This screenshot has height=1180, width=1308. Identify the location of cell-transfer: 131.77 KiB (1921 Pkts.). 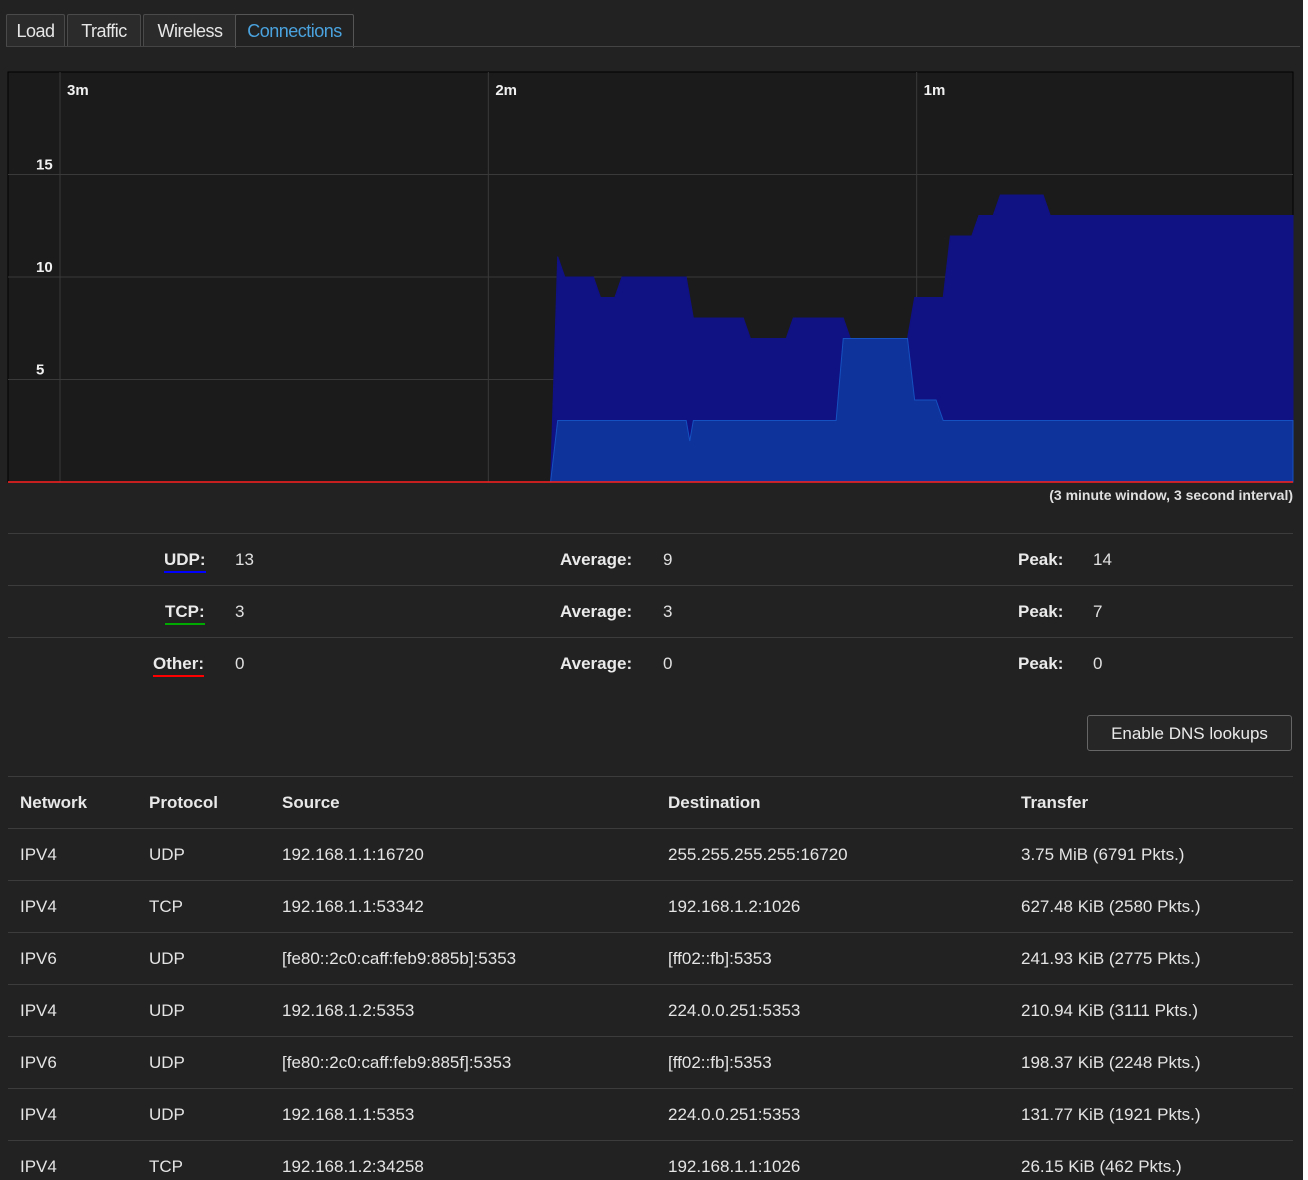
(1151, 1114).